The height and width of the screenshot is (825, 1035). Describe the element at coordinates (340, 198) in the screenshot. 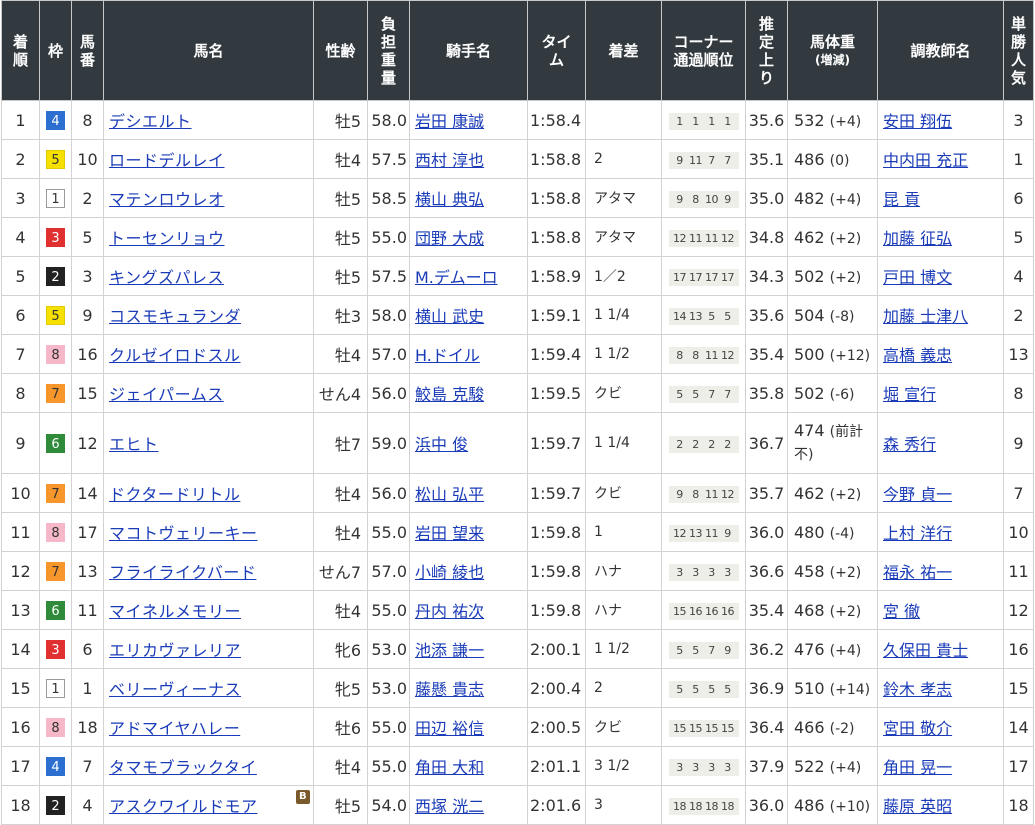

I see `sex-age-cell: 牡5` at that location.